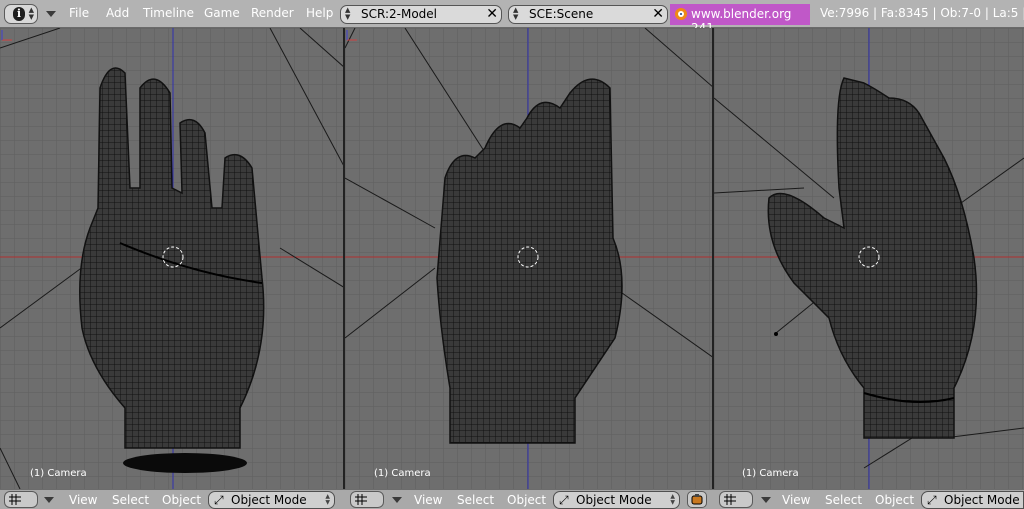 The image size is (1024, 509). Describe the element at coordinates (492, 14) in the screenshot. I see `close-screen-icon: ✕` at that location.